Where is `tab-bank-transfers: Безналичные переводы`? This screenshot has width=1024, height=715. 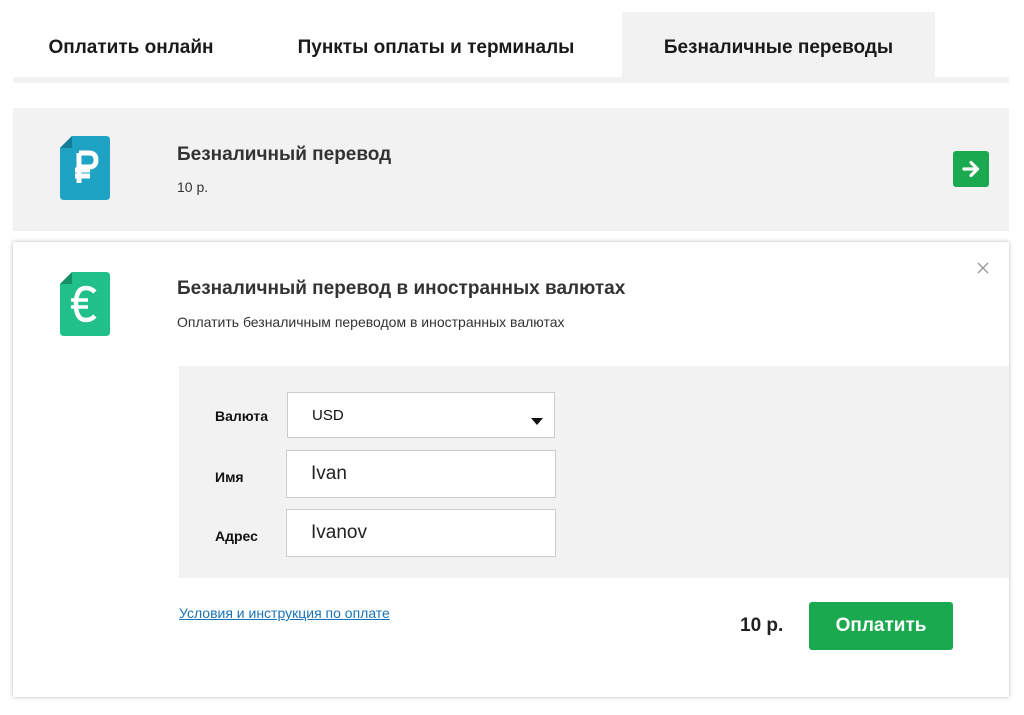 tab-bank-transfers: Безналичные переводы is located at coordinates (778, 45).